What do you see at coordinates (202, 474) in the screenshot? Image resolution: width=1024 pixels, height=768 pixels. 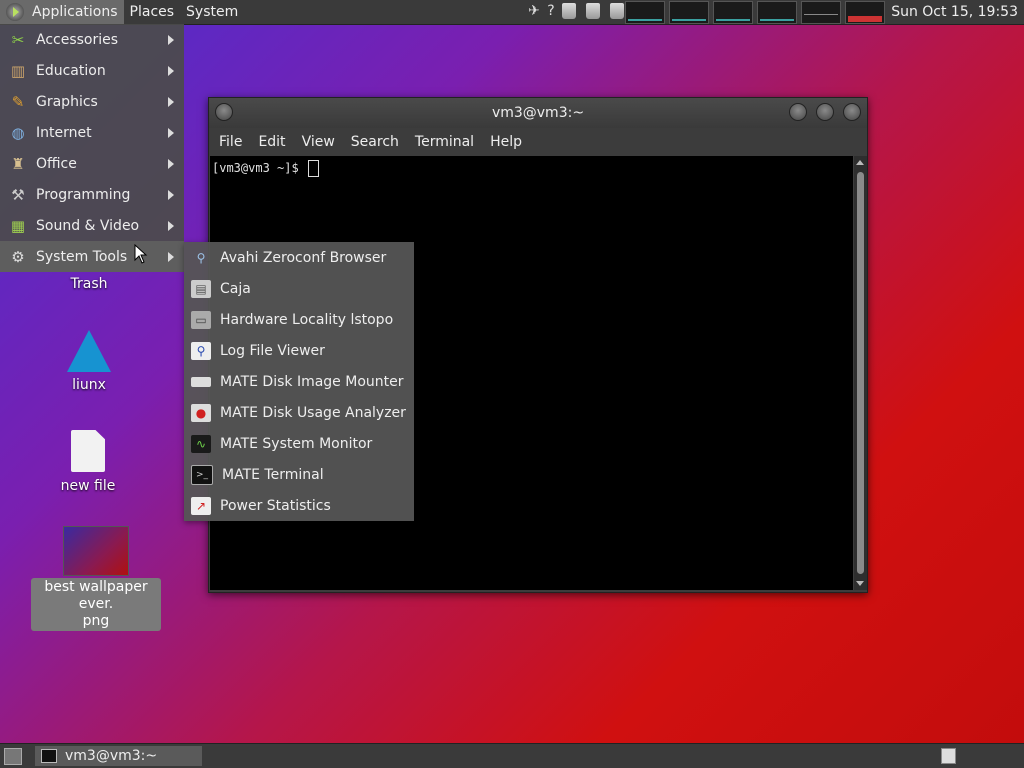 I see `terminal-icon: >_` at bounding box center [202, 474].